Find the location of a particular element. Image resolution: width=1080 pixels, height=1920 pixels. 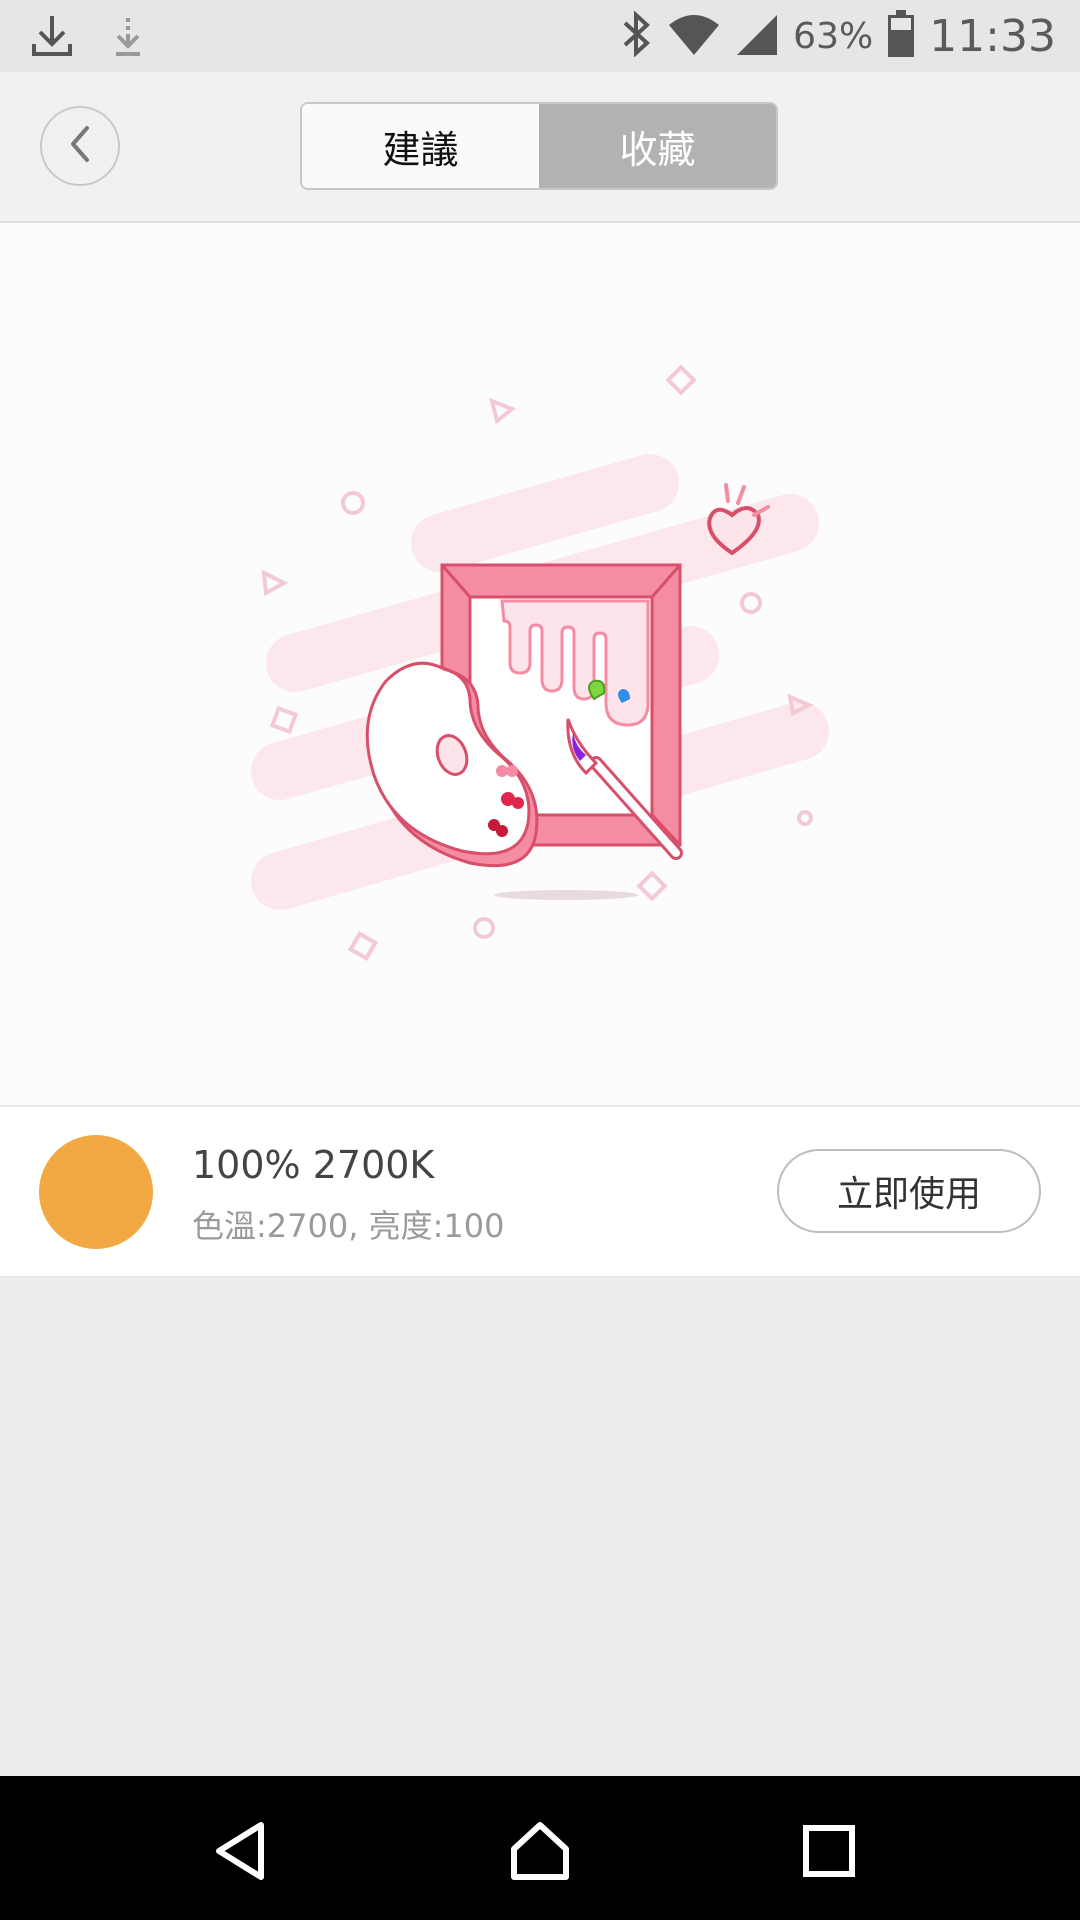

favorite-item: 100% 2700K 色溫:2700, 亮度:100 立即使用 is located at coordinates (540, 1192).